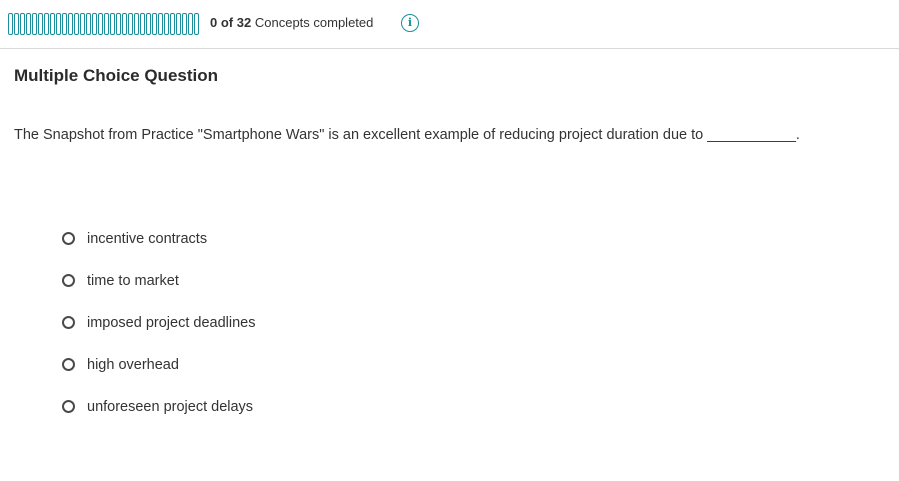  What do you see at coordinates (158, 416) in the screenshot?
I see `answer-option-5: unforeseen project delays` at bounding box center [158, 416].